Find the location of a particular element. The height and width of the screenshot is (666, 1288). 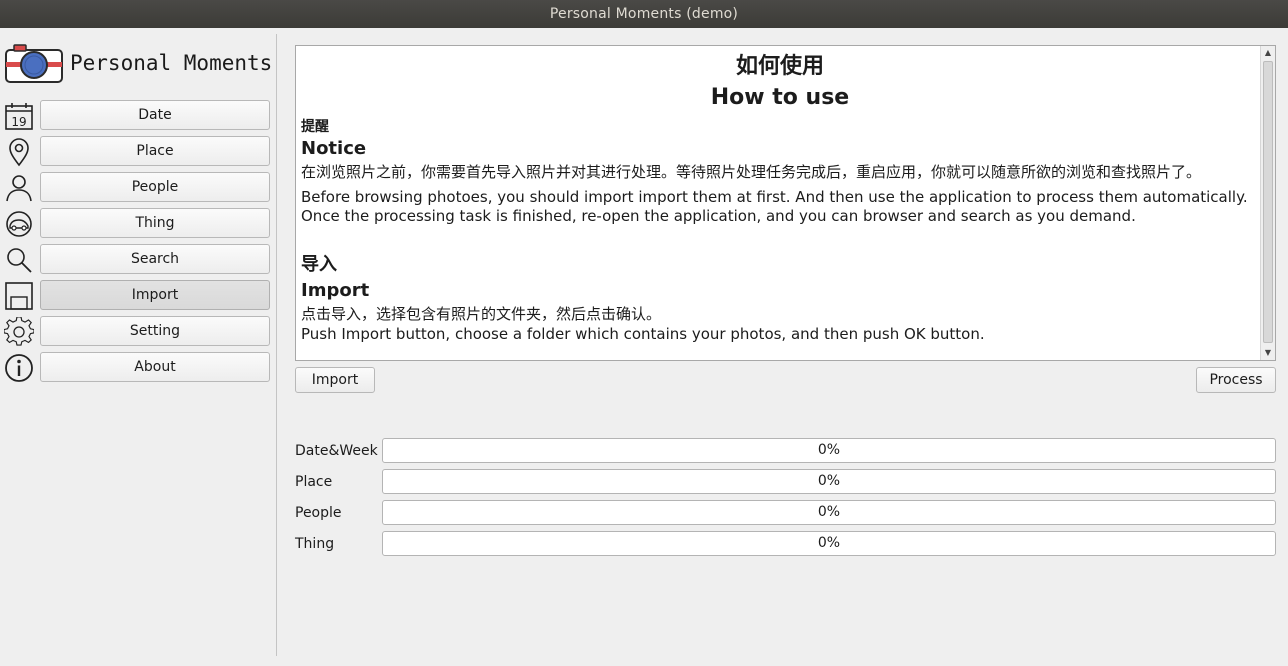

sidebar-item-setting: Setting is located at coordinates (136, 332).